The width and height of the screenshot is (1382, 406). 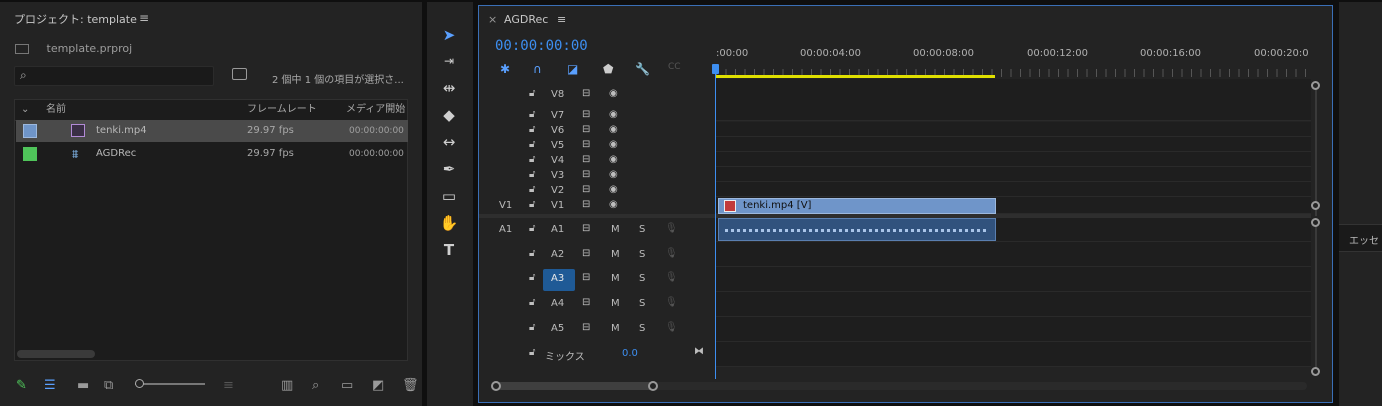 What do you see at coordinates (50, 385) in the screenshot?
I see `list-view-icon: ☰` at bounding box center [50, 385].